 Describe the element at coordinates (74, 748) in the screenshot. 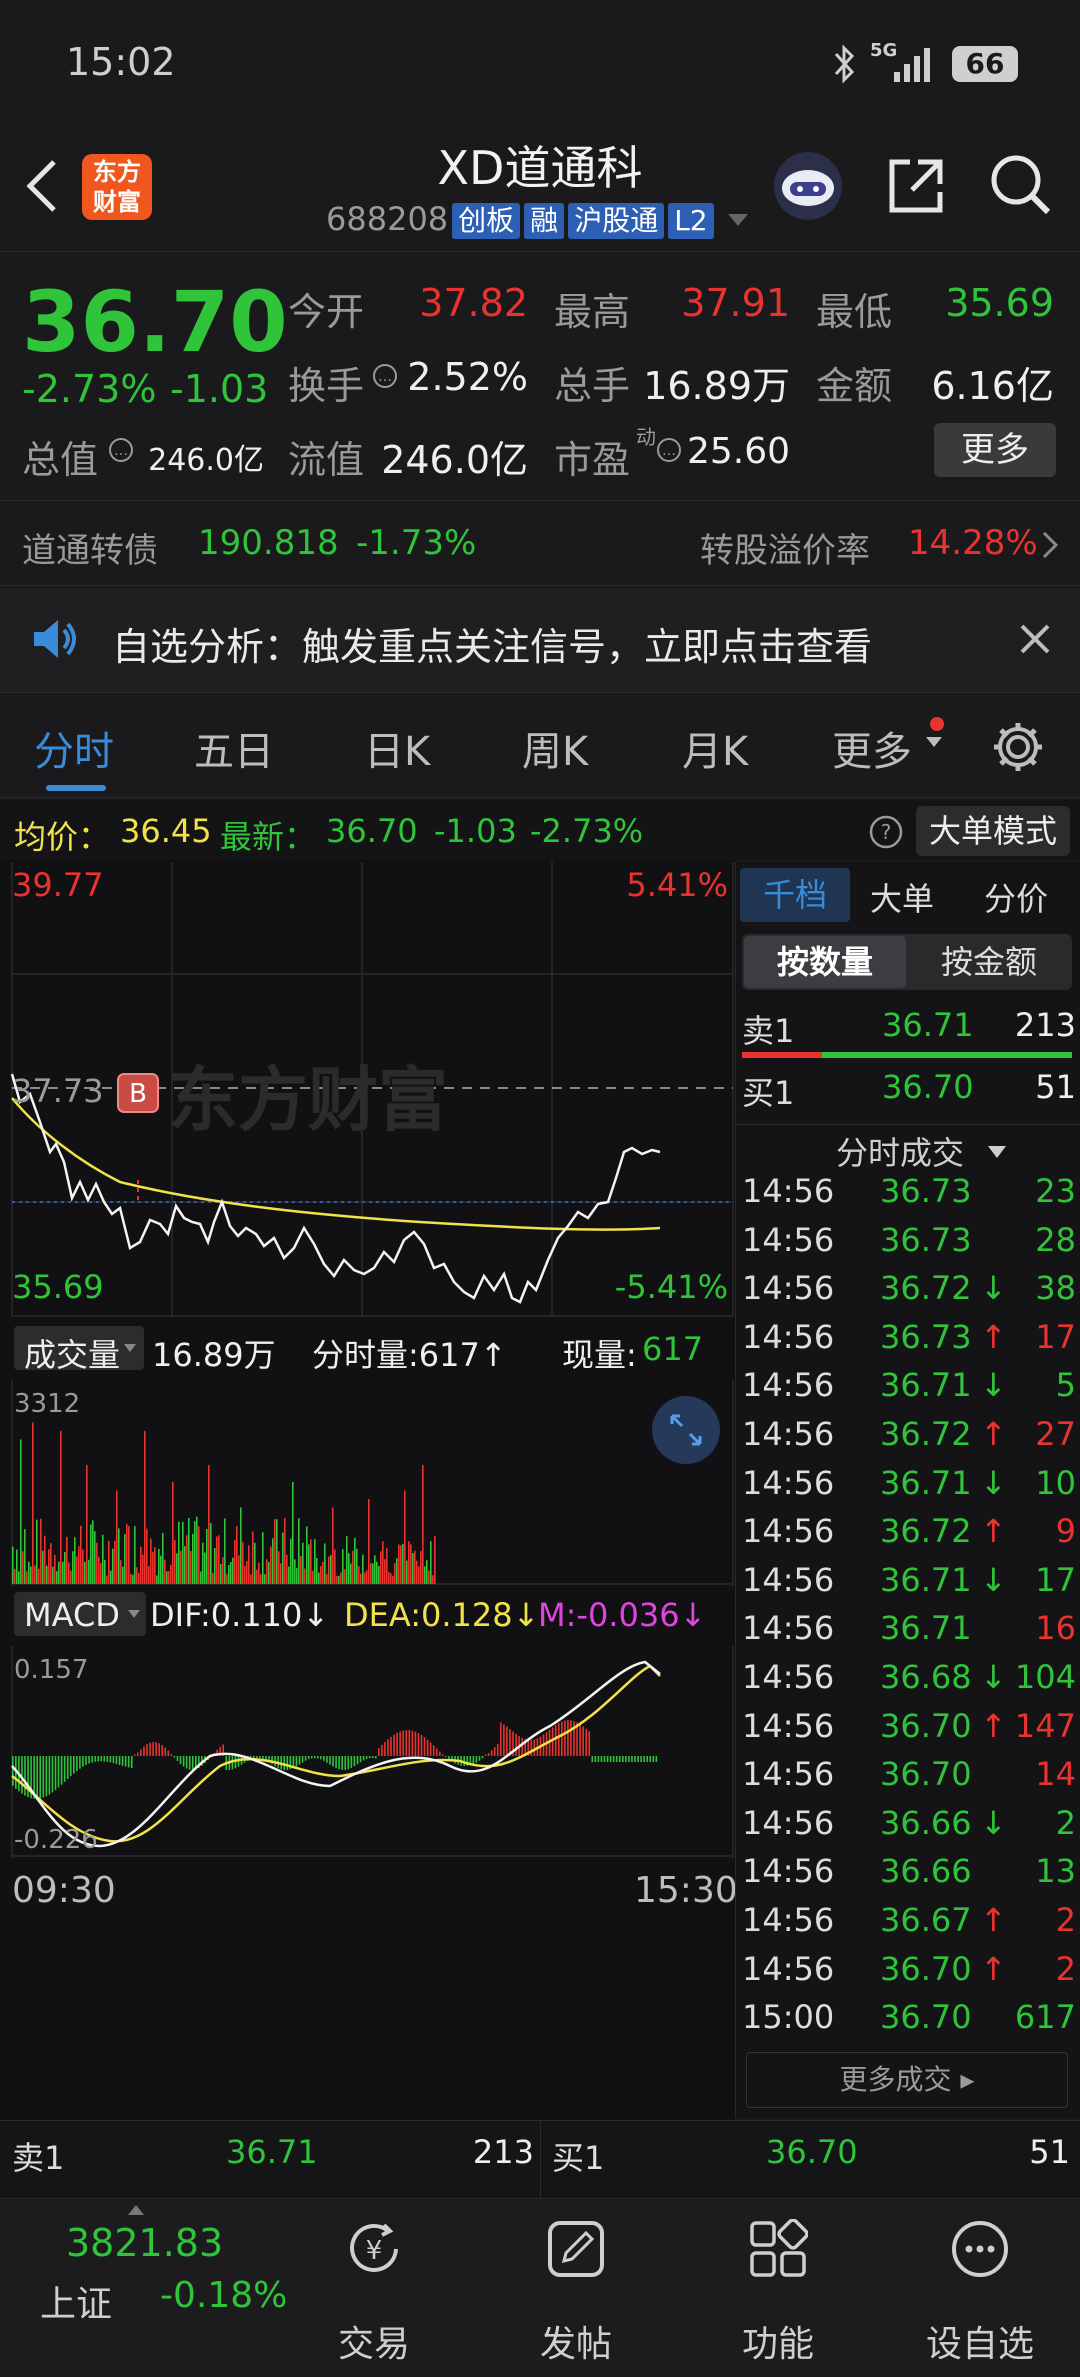

I see `tab-intraday: 分时` at that location.